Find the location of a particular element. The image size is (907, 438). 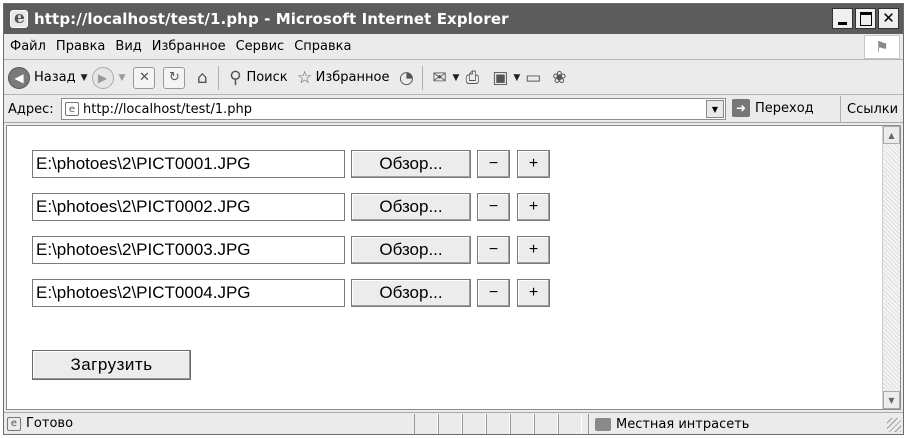

forward-button: ▶ ▼ is located at coordinates (110, 77).